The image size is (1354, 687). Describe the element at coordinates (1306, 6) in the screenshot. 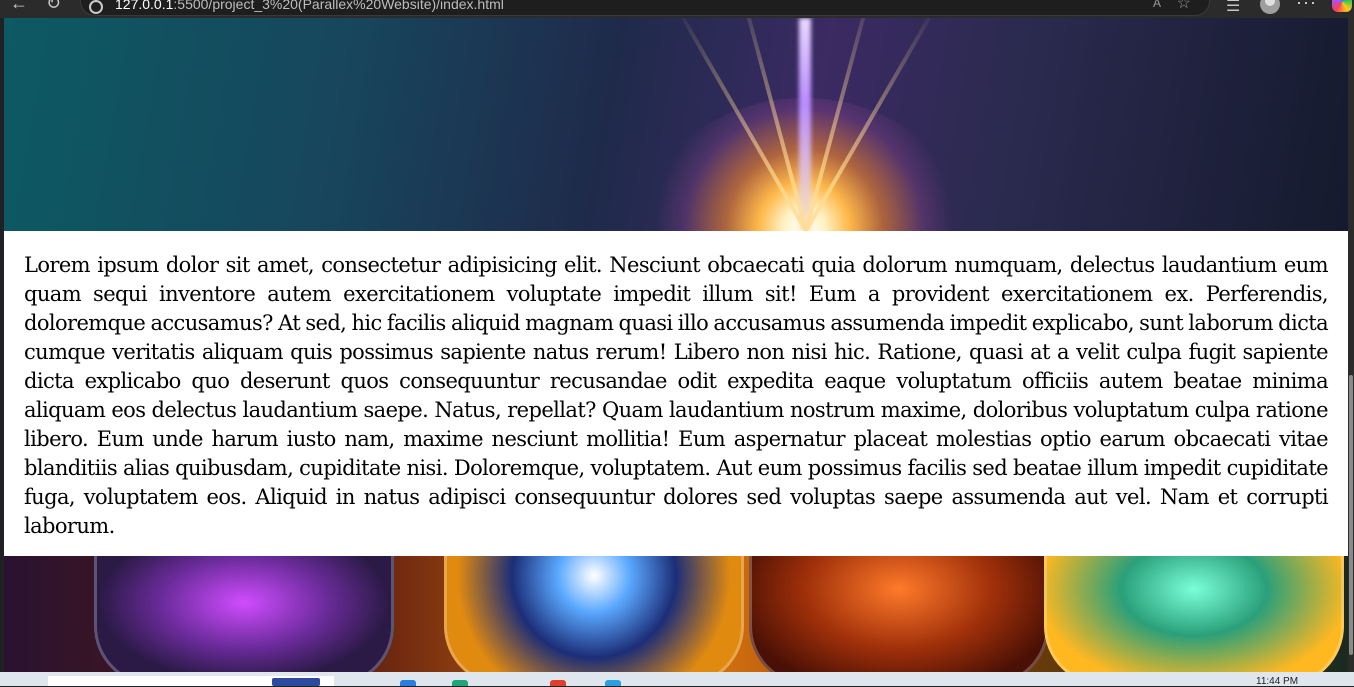

I see `more-icon: ···` at that location.